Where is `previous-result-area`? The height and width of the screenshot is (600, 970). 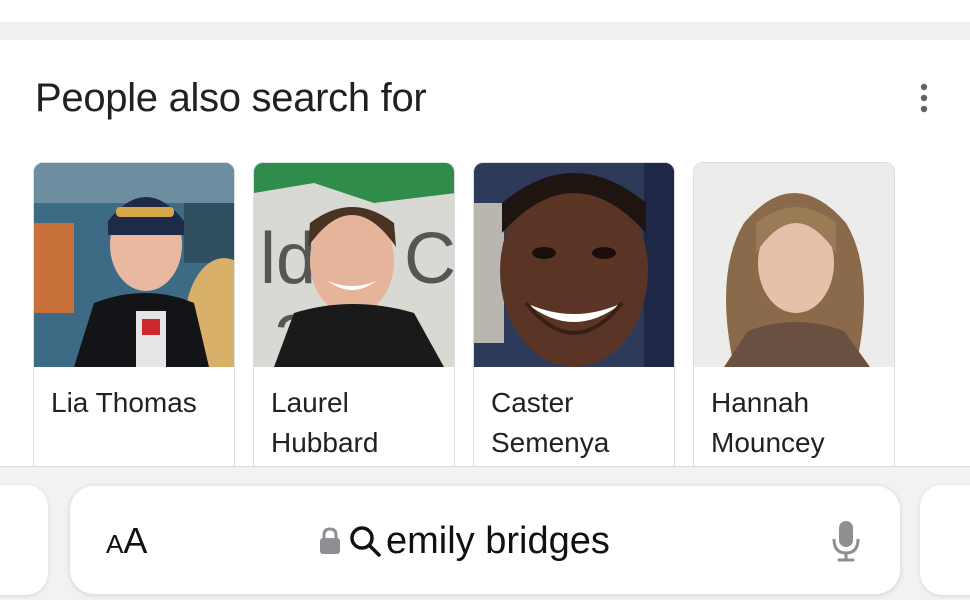
previous-result-area is located at coordinates (485, 11).